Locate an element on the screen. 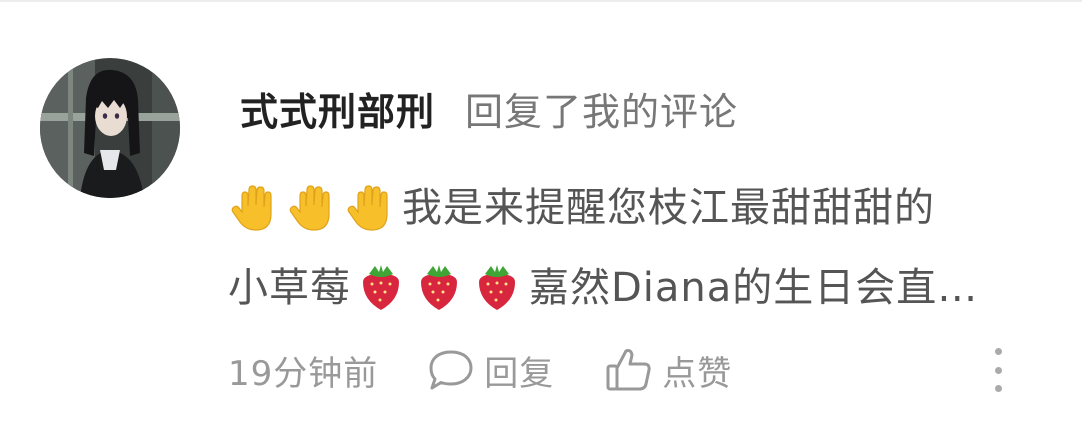  comment-line-1: 我是来提醒您枝江最甜甜甜的 is located at coordinates (628, 208).